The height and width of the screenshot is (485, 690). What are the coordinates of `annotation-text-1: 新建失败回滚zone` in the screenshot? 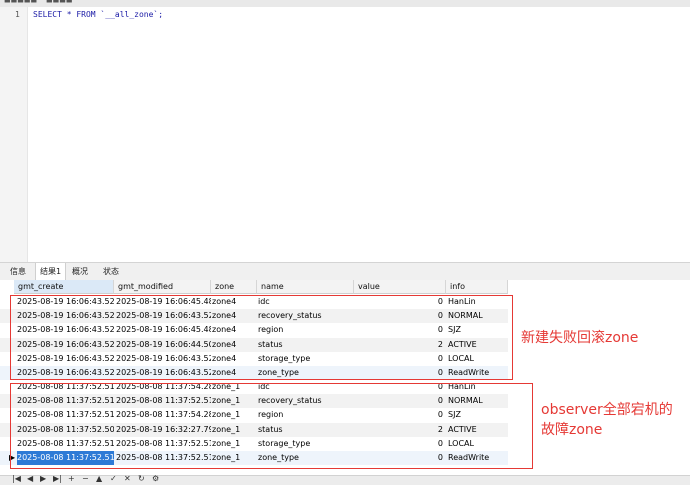 It's located at (580, 338).